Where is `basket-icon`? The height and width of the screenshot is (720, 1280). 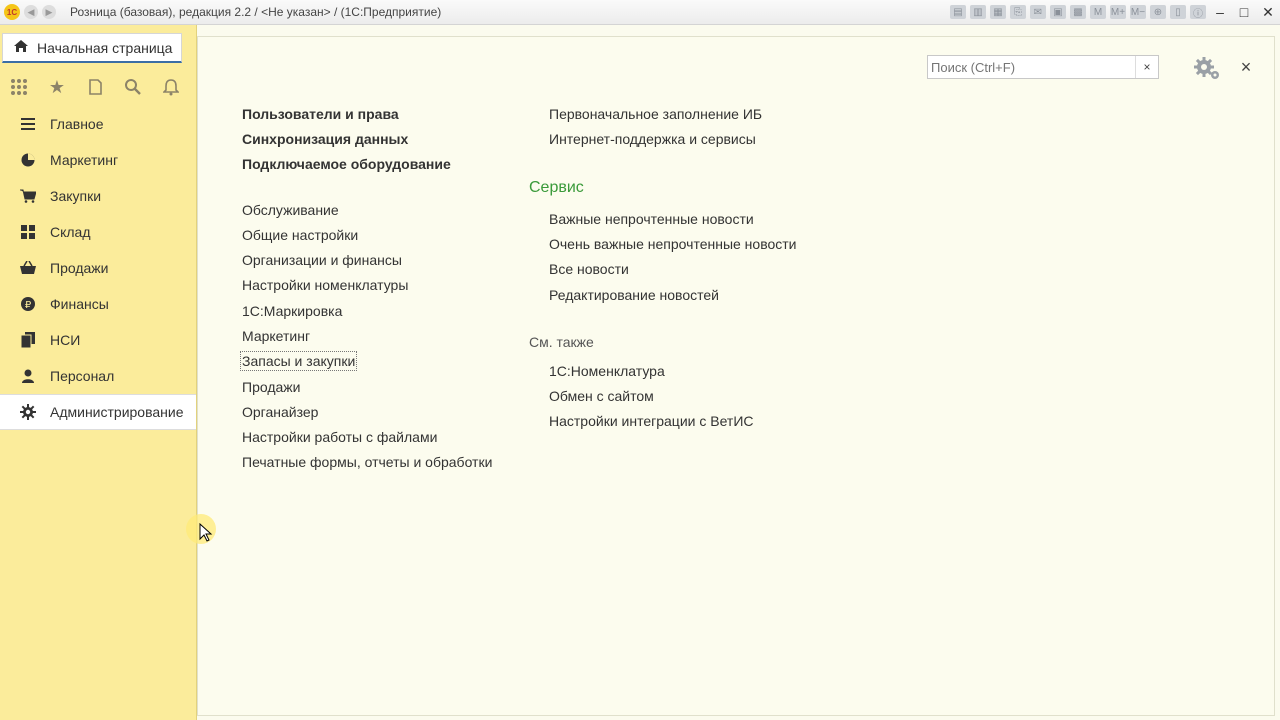 basket-icon is located at coordinates (28, 268).